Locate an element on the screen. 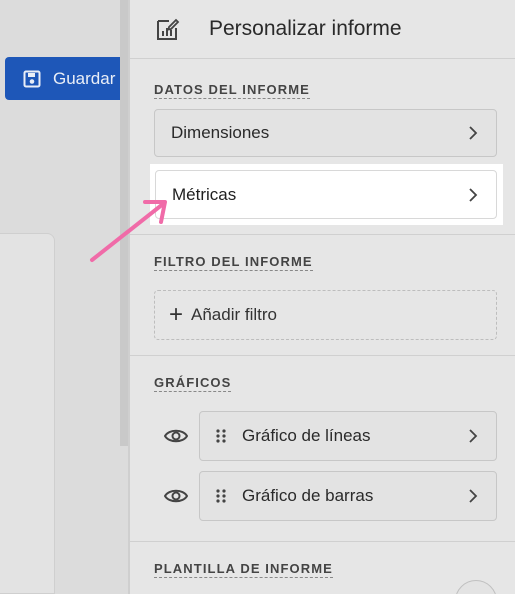 This screenshot has width=515, height=594. report-template-section: PLANTILLA DE INFORME is located at coordinates (322, 568).